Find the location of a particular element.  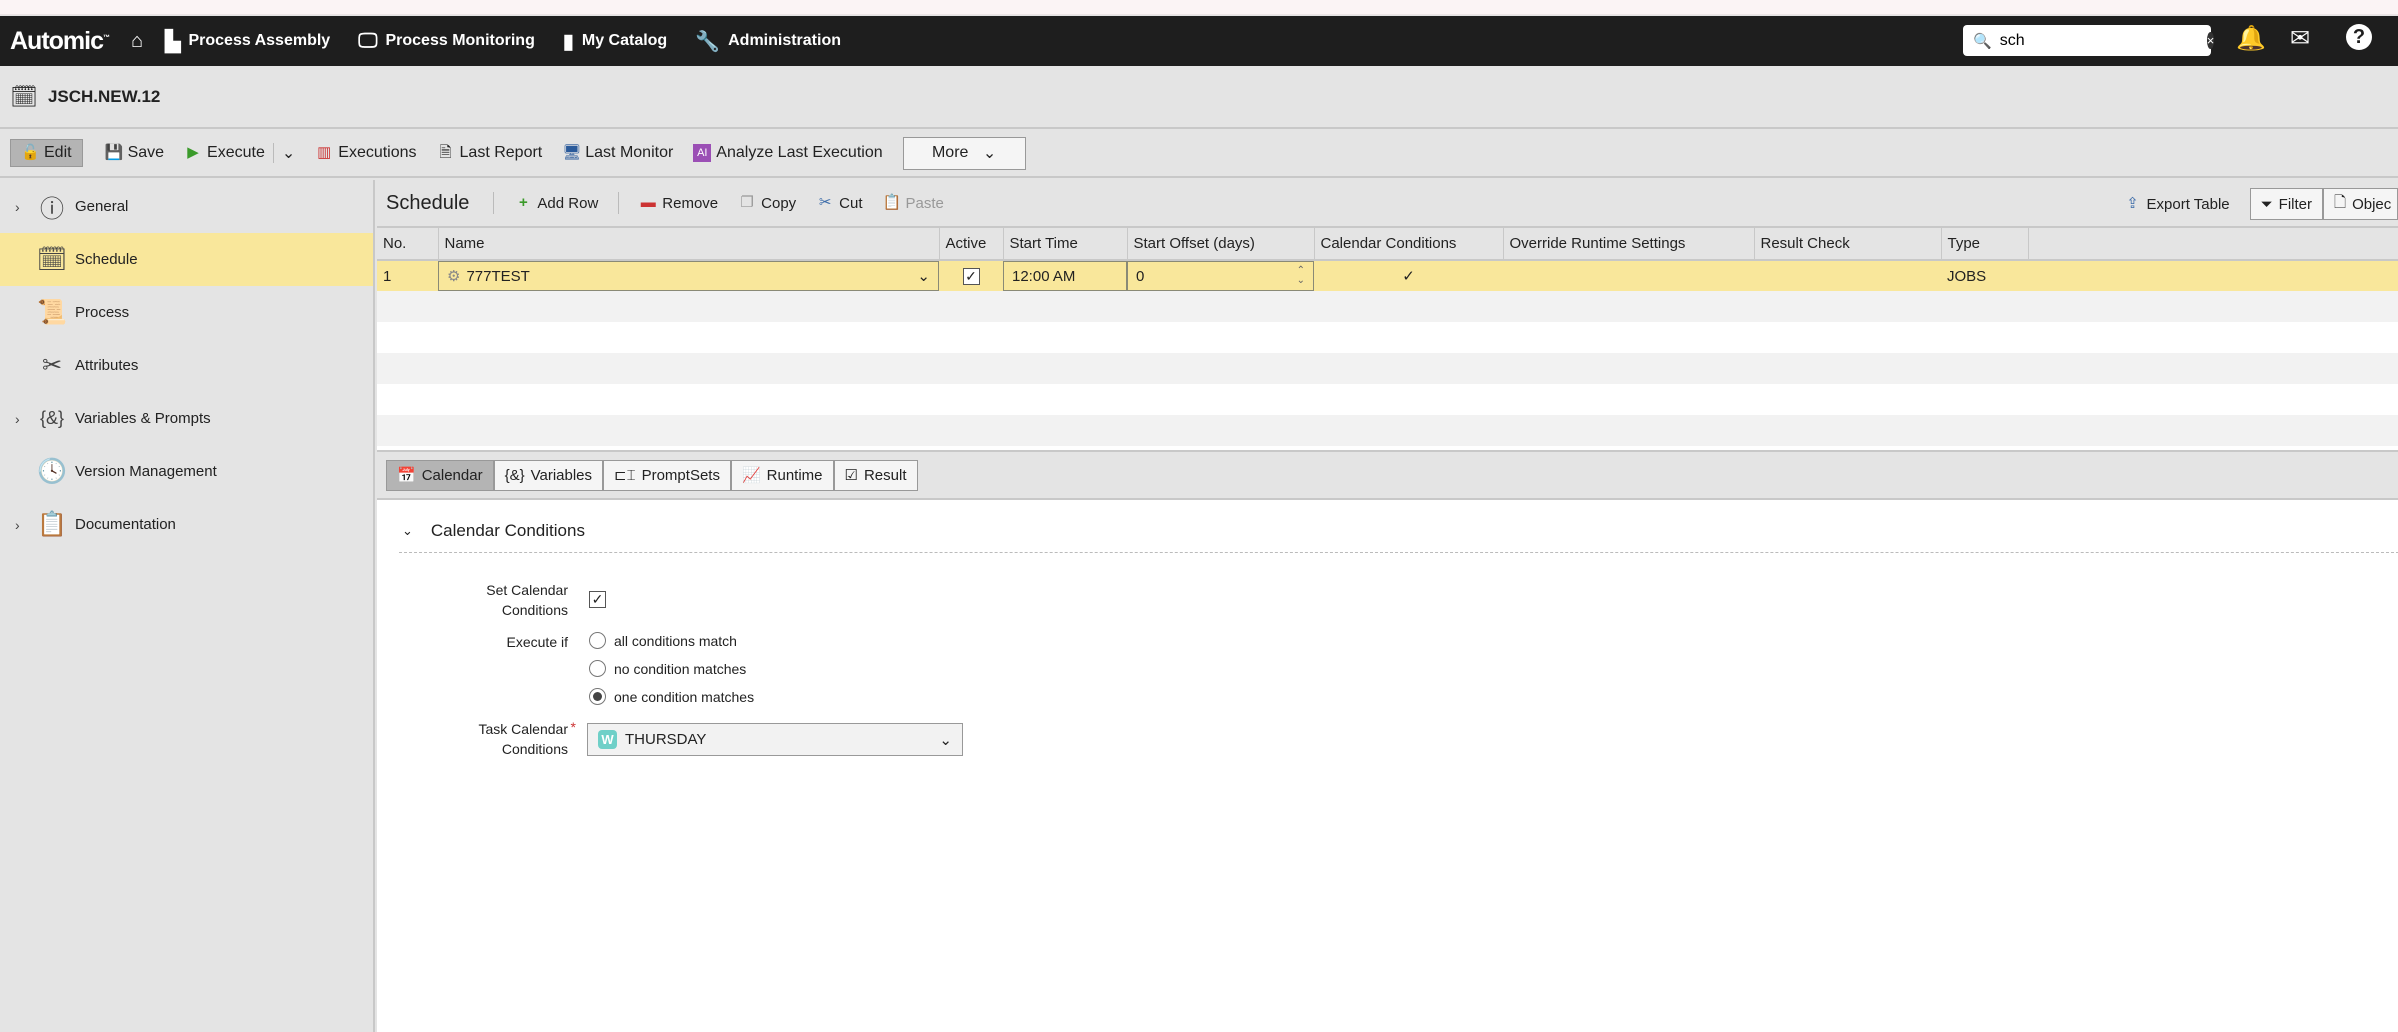

paste-icon: 📋 is located at coordinates (892, 202).